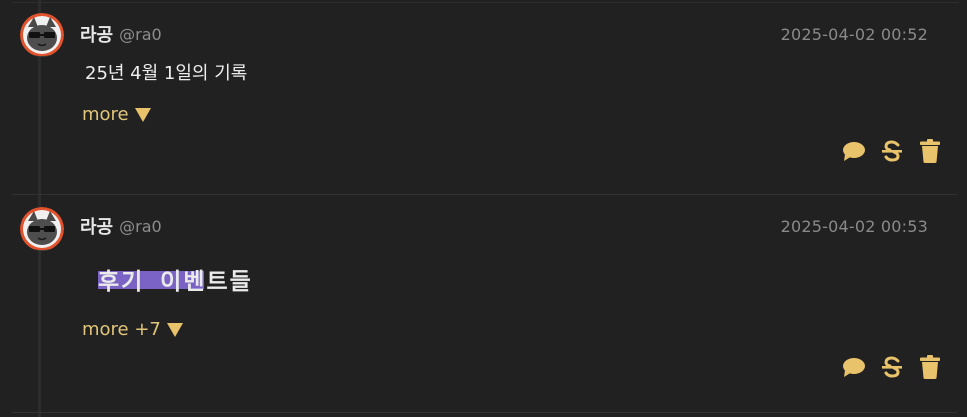 This screenshot has height=417, width=967. I want to click on more-toggle: more +7, so click(132, 329).